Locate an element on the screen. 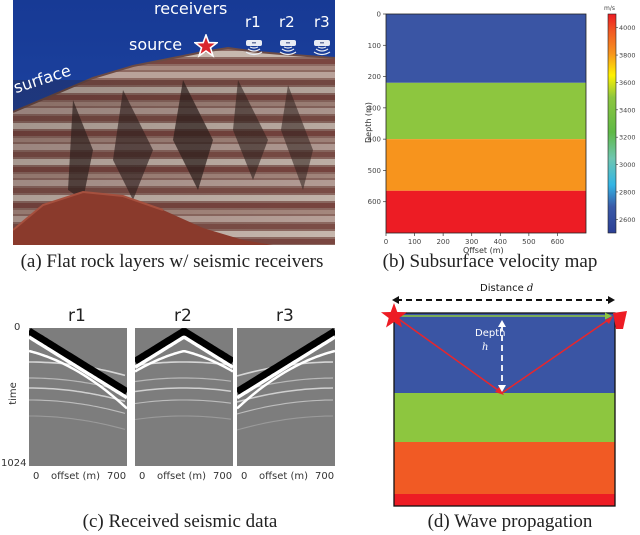 This screenshot has height=535, width=640. x-tick-label: 200 is located at coordinates (442, 242).